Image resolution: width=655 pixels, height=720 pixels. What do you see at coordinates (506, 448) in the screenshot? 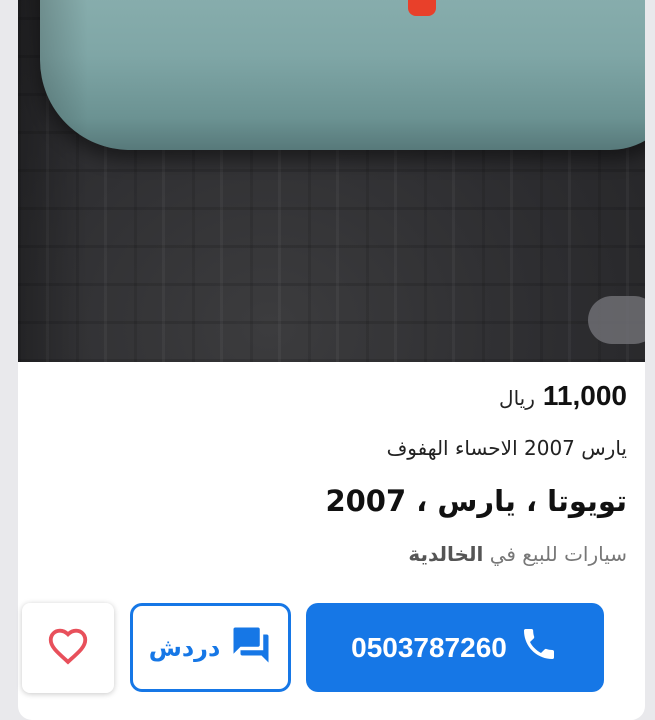
I see `listing-subtitle: يارس 2007 الاحساء الهفوف` at bounding box center [506, 448].